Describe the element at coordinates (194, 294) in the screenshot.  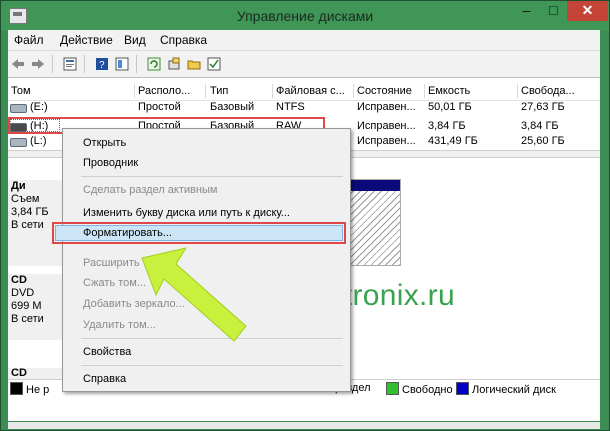
I see `pointer-arrow-annotation` at that location.